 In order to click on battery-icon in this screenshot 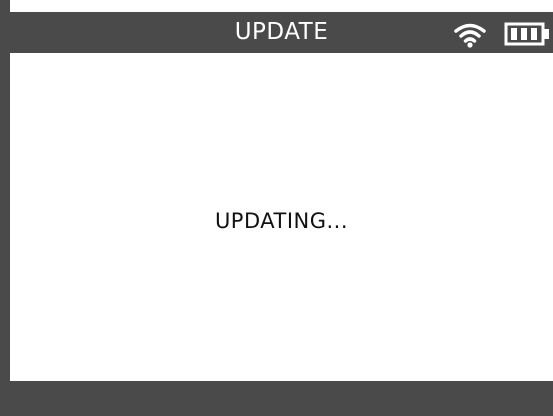, I will do `click(526, 34)`.